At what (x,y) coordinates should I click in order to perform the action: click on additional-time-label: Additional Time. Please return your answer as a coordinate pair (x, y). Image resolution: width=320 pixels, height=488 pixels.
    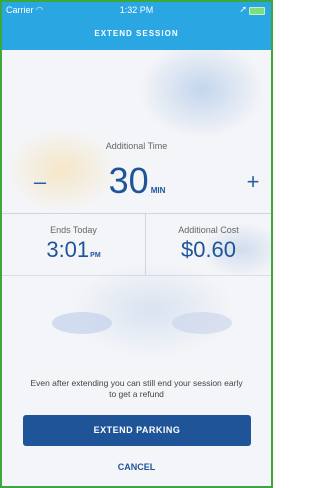
    Looking at the image, I should click on (136, 146).